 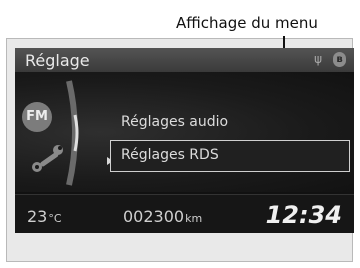 I want to click on callout-label: Affichage du menu, so click(x=247, y=23).